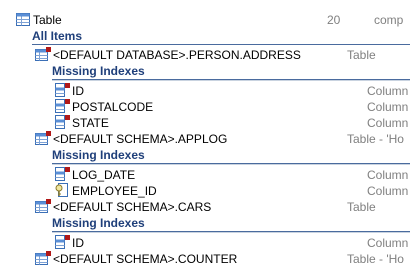 Image resolution: width=410 pixels, height=274 pixels. What do you see at coordinates (140, 139) in the screenshot?
I see `table-name: <DEFAULT SCHEMA>.APPLOG` at bounding box center [140, 139].